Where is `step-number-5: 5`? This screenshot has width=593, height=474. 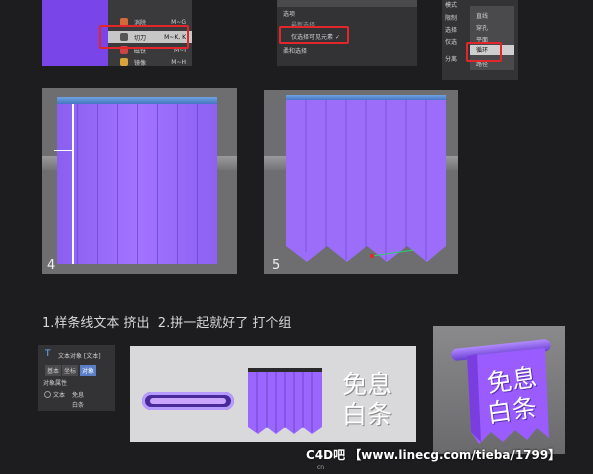 step-number-5: 5 is located at coordinates (276, 265).